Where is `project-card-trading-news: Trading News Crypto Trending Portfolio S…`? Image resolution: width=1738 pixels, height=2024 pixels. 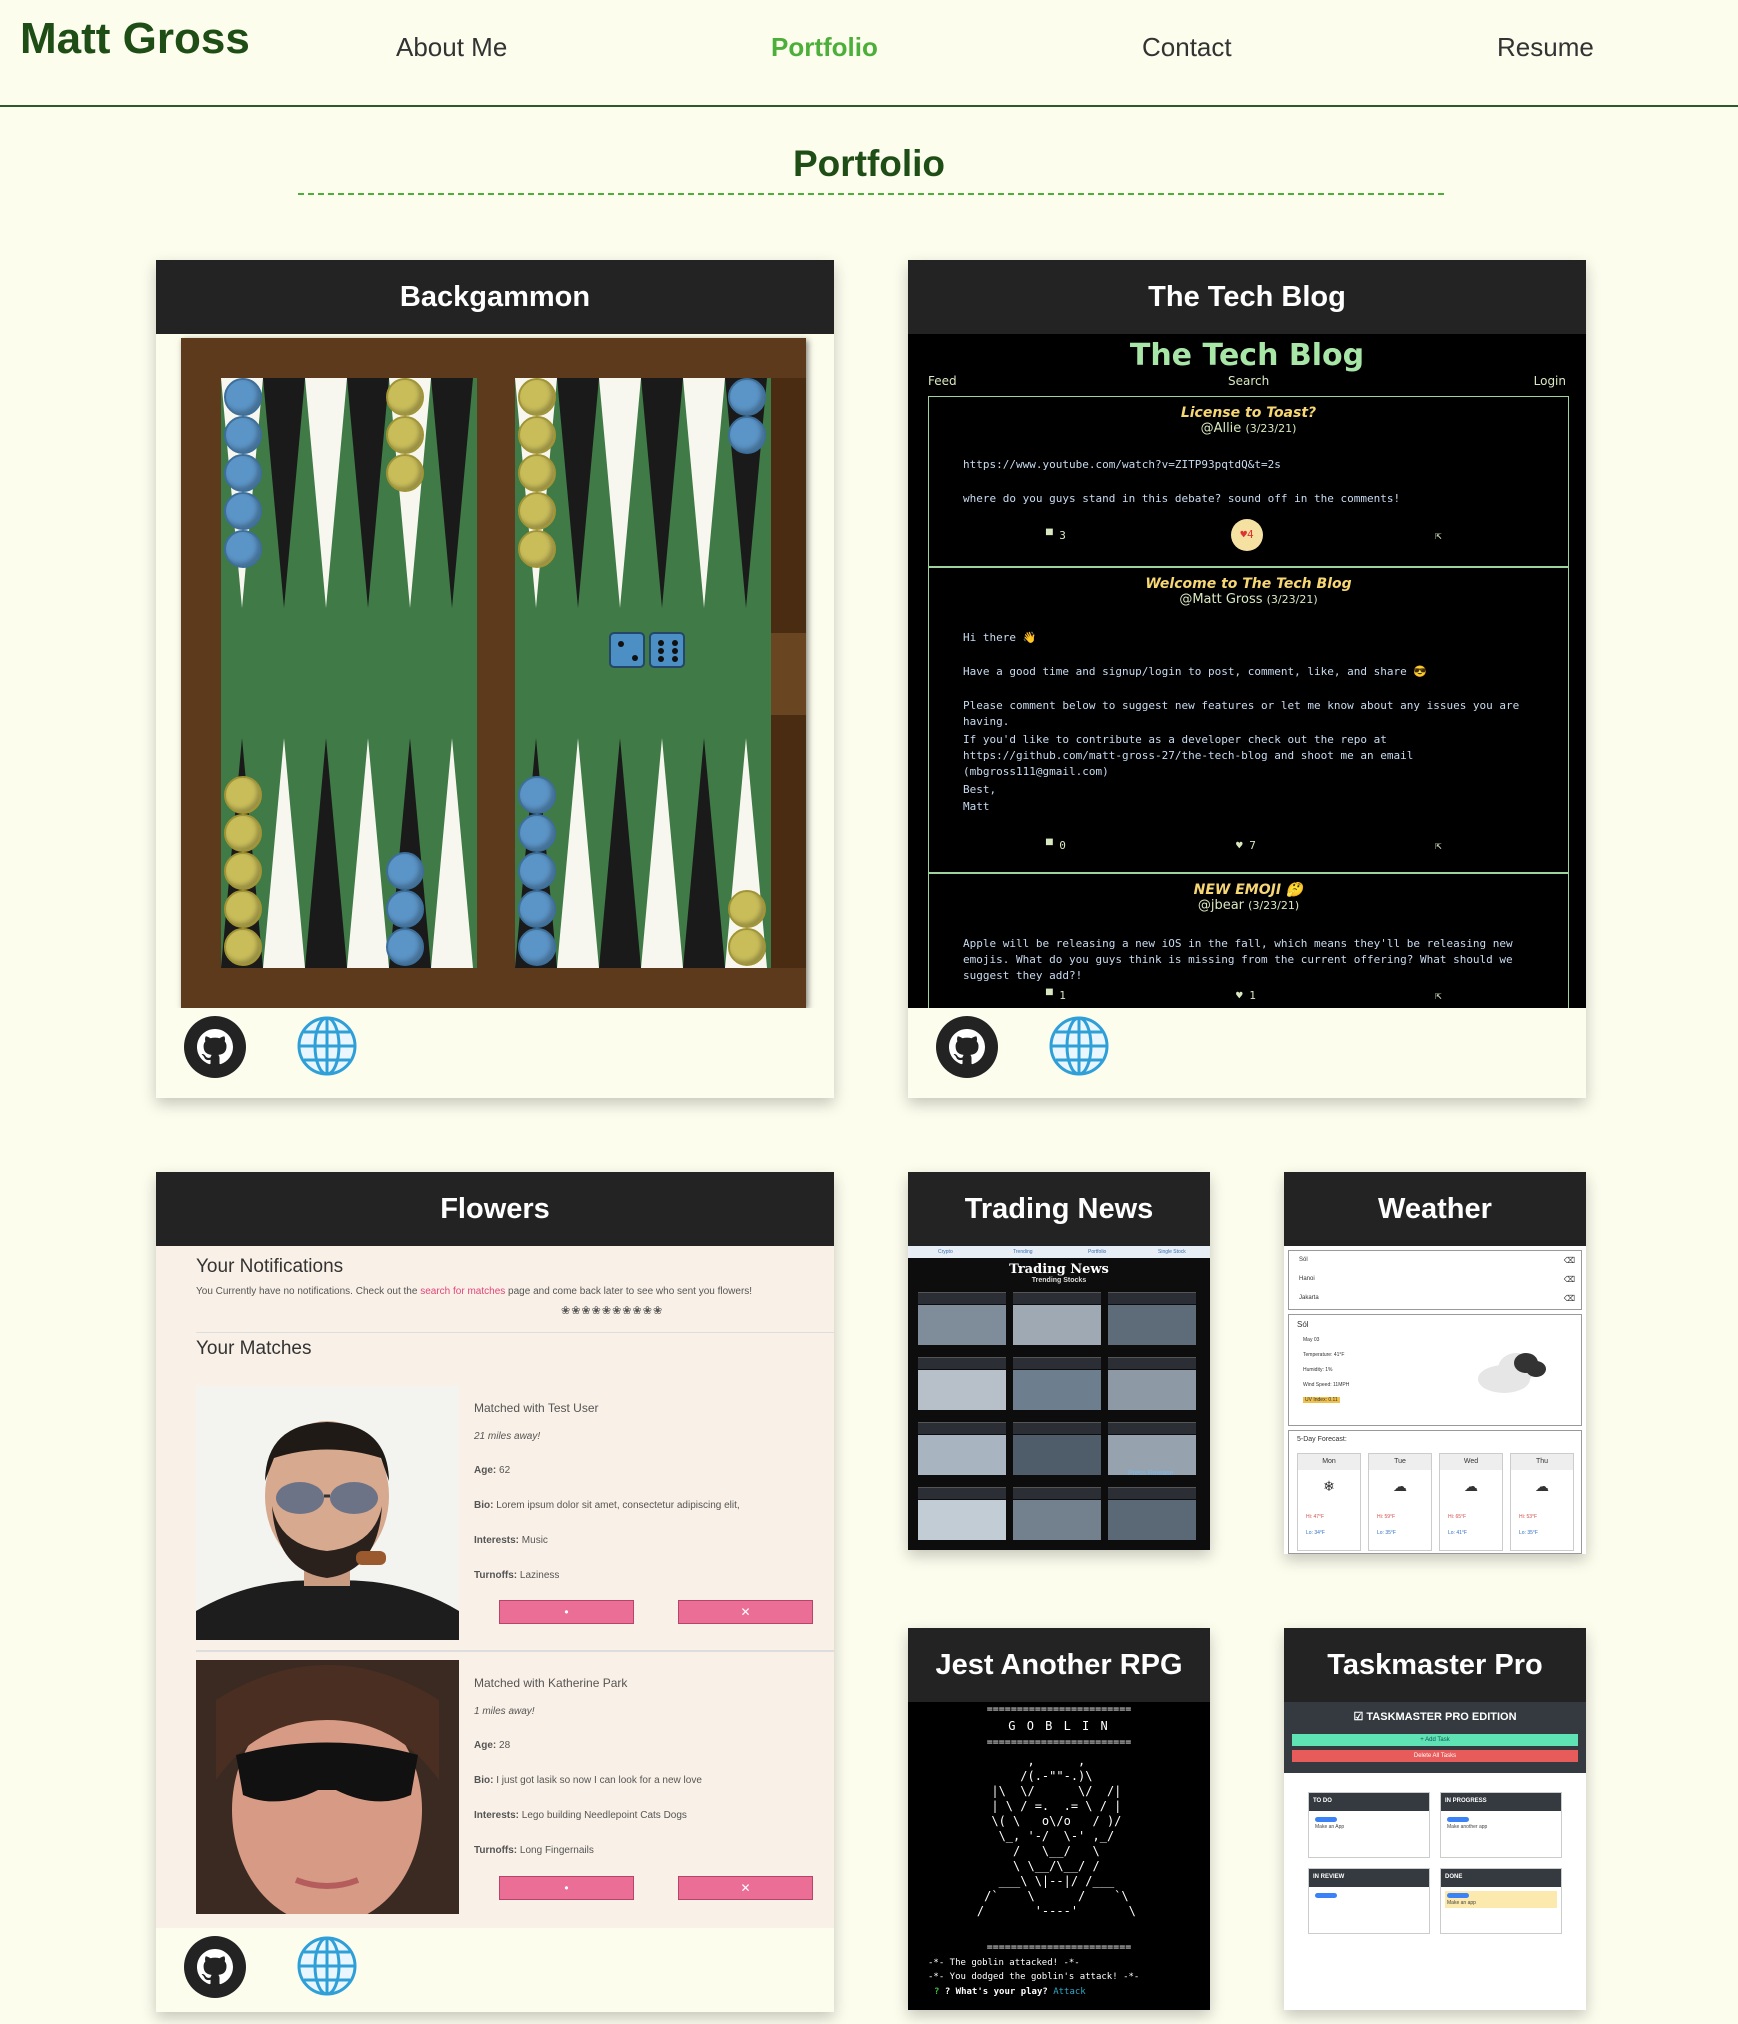 project-card-trading-news: Trading News Crypto Trending Portfolio S… is located at coordinates (1059, 1361).